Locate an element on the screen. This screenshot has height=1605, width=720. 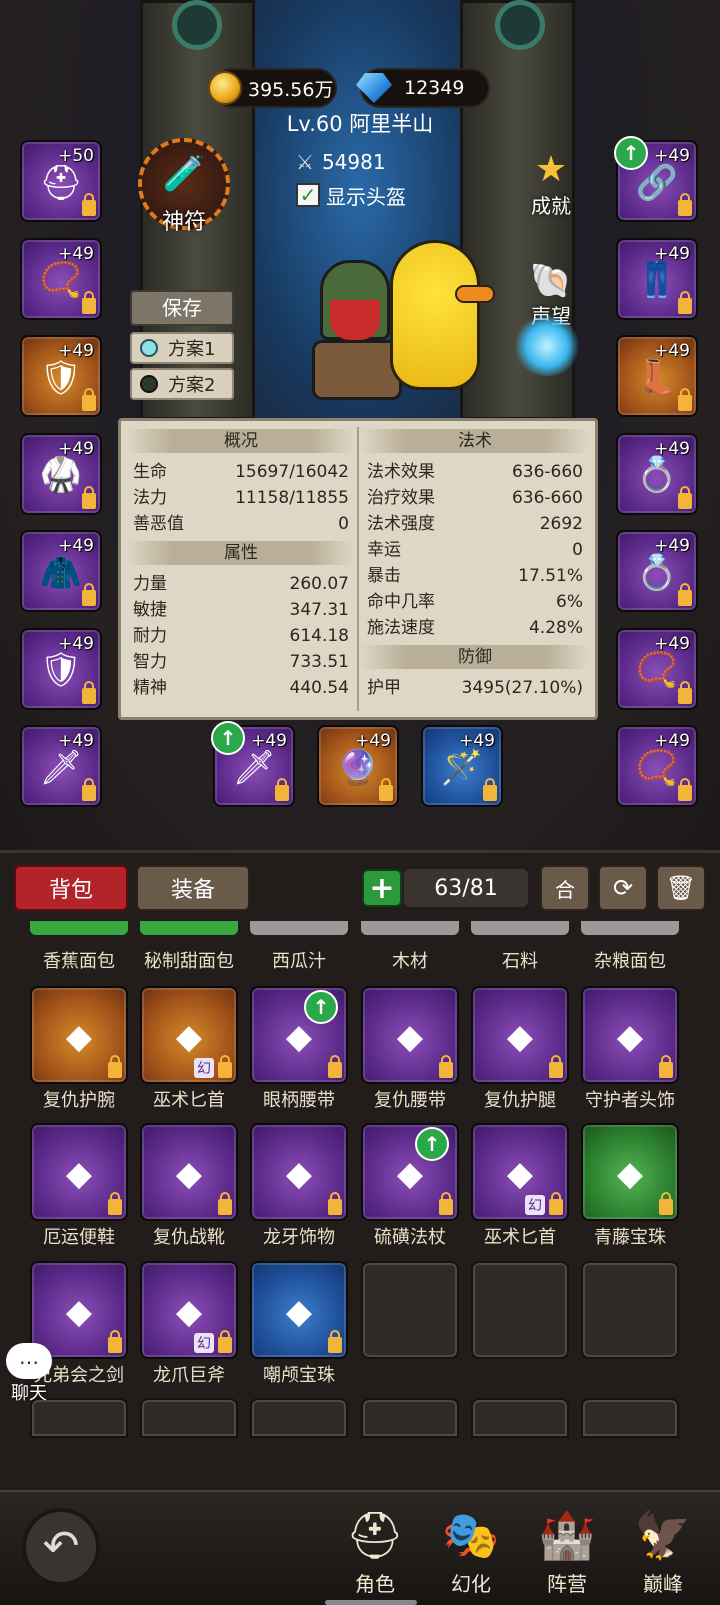
talisman-button: 🧪 神符 is located at coordinates (184, 184).